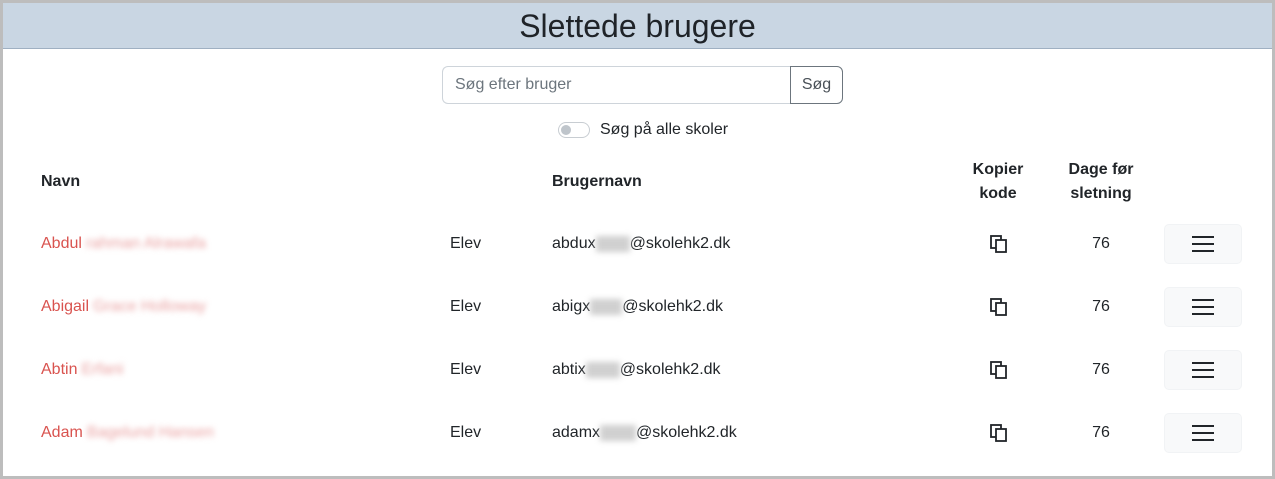 The image size is (1275, 479). I want to click on all-schools-toggle-row: Søg på alle skoler, so click(643, 130).